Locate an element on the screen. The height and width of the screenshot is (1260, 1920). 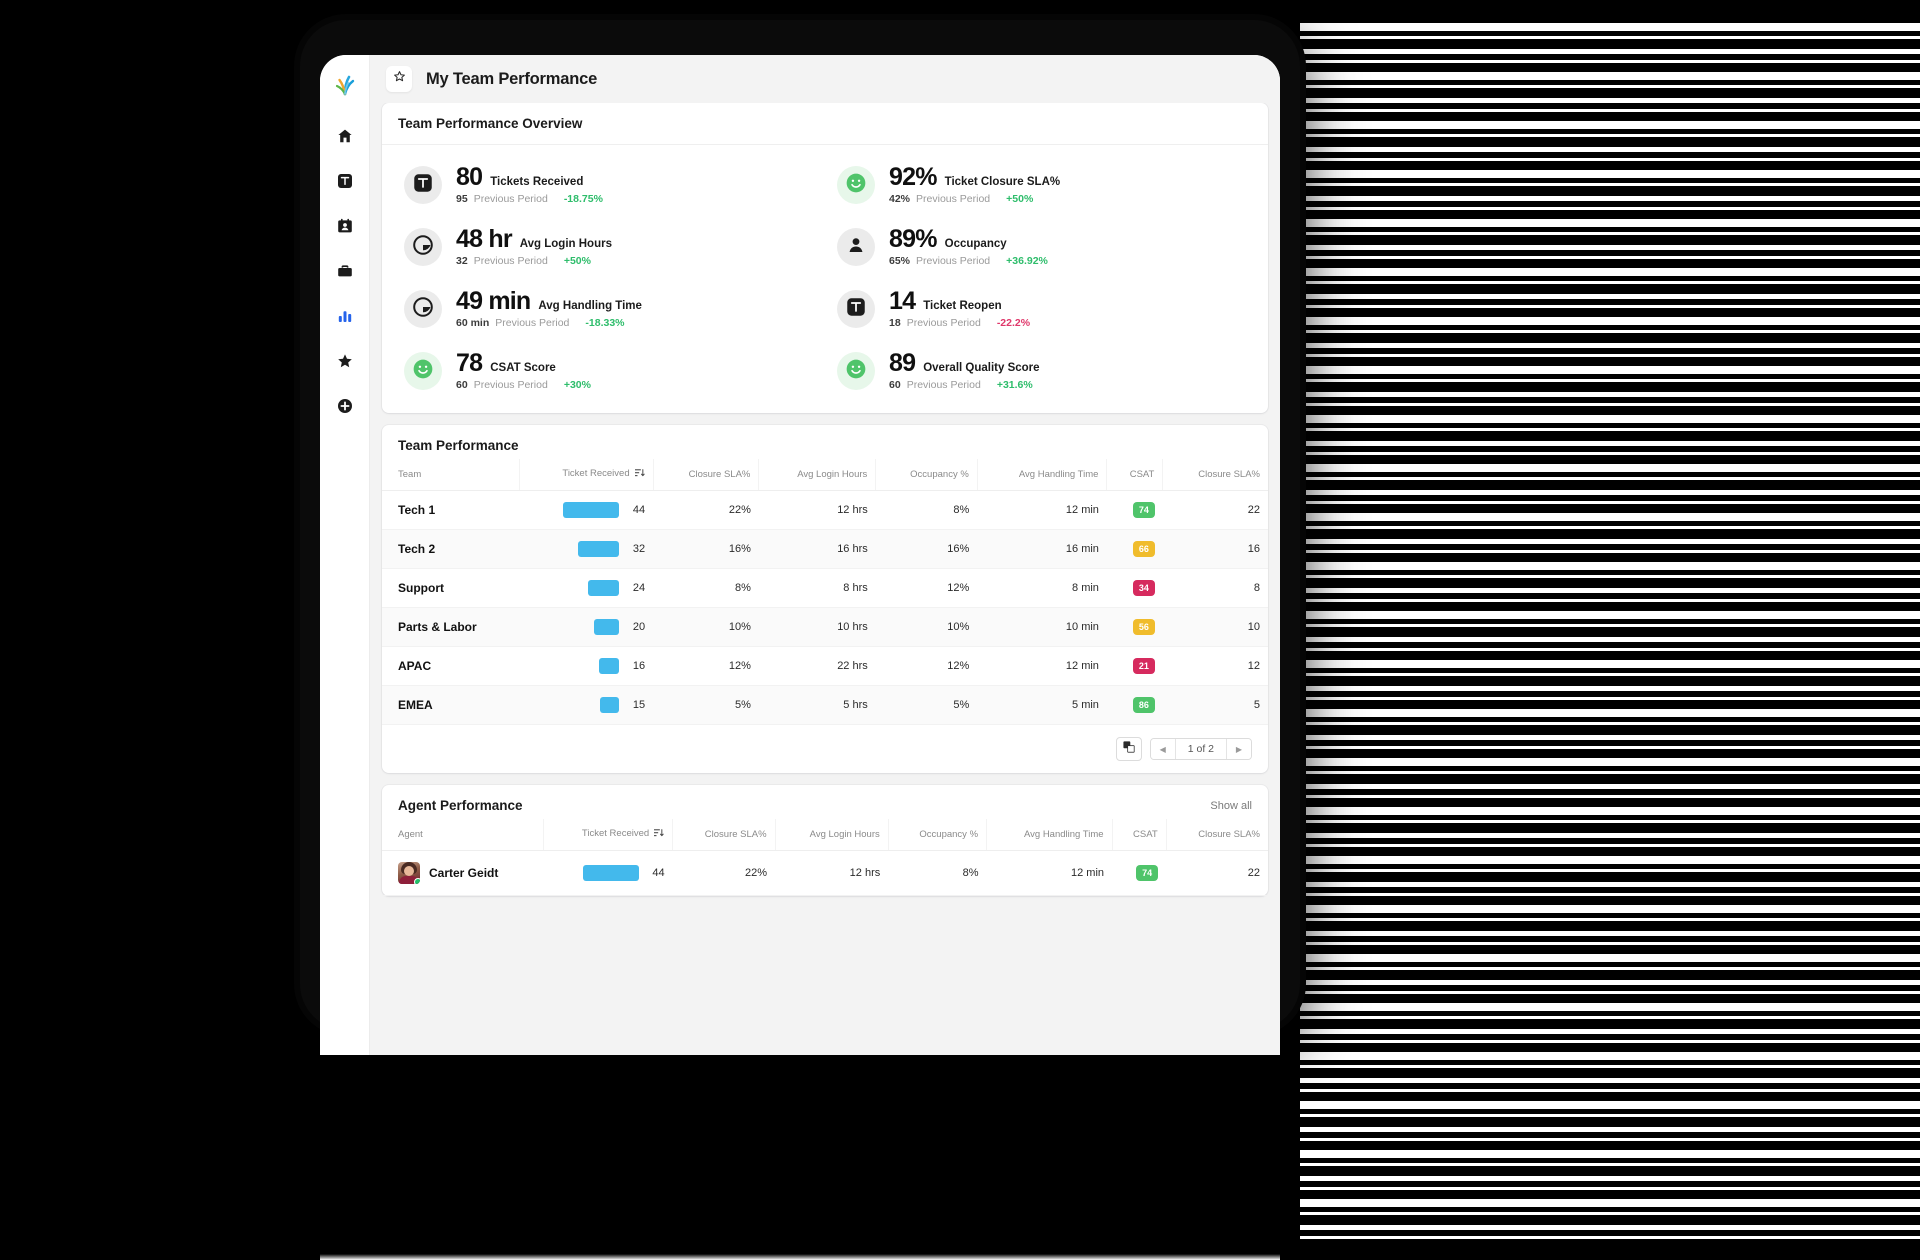
table-row: Parts & Labor 20 10% 10 hrs 10% 10 min 56 10 is located at coordinates (825, 627).